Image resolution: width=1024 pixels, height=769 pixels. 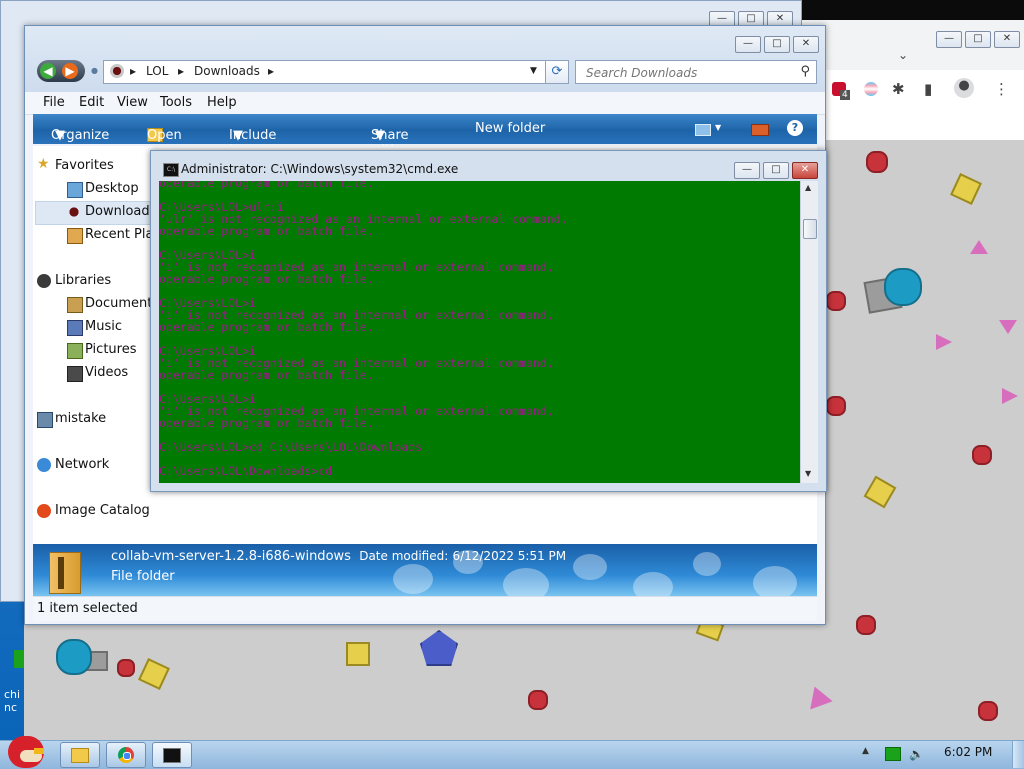 What do you see at coordinates (748, 44) in the screenshot?
I see `minimize-button: —` at bounding box center [748, 44].